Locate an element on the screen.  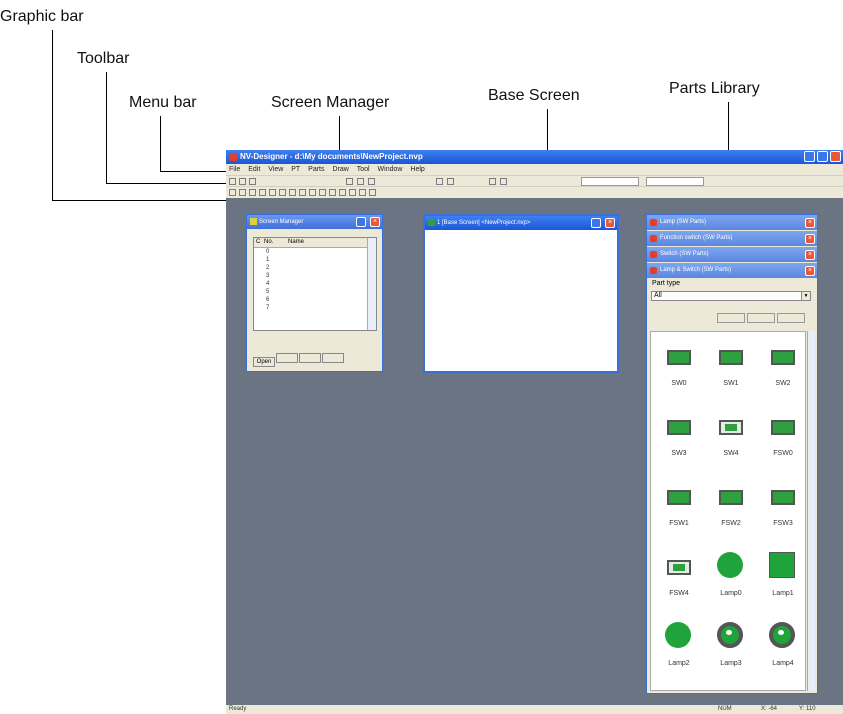
fill-icon is located at coordinates (342, 192).